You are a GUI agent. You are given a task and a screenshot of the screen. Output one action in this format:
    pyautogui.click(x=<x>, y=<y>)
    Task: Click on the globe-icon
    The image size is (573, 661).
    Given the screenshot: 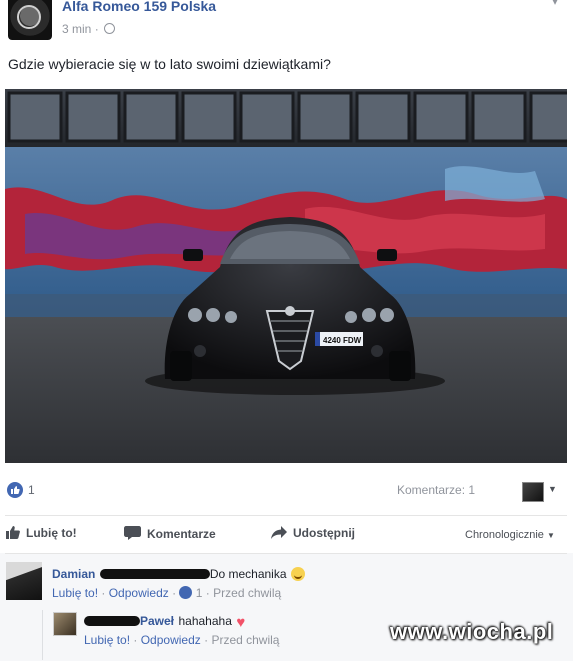 What is the action you would take?
    pyautogui.click(x=110, y=28)
    